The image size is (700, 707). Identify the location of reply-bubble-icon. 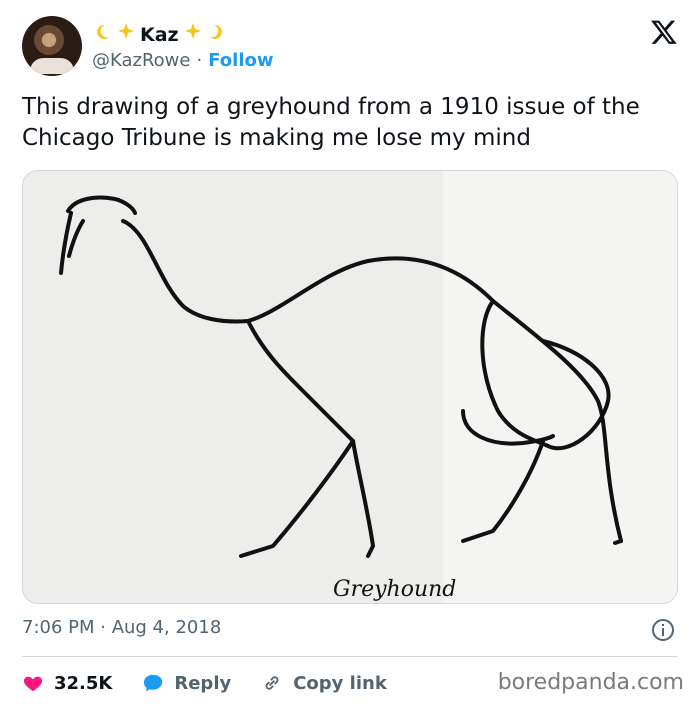
(153, 683).